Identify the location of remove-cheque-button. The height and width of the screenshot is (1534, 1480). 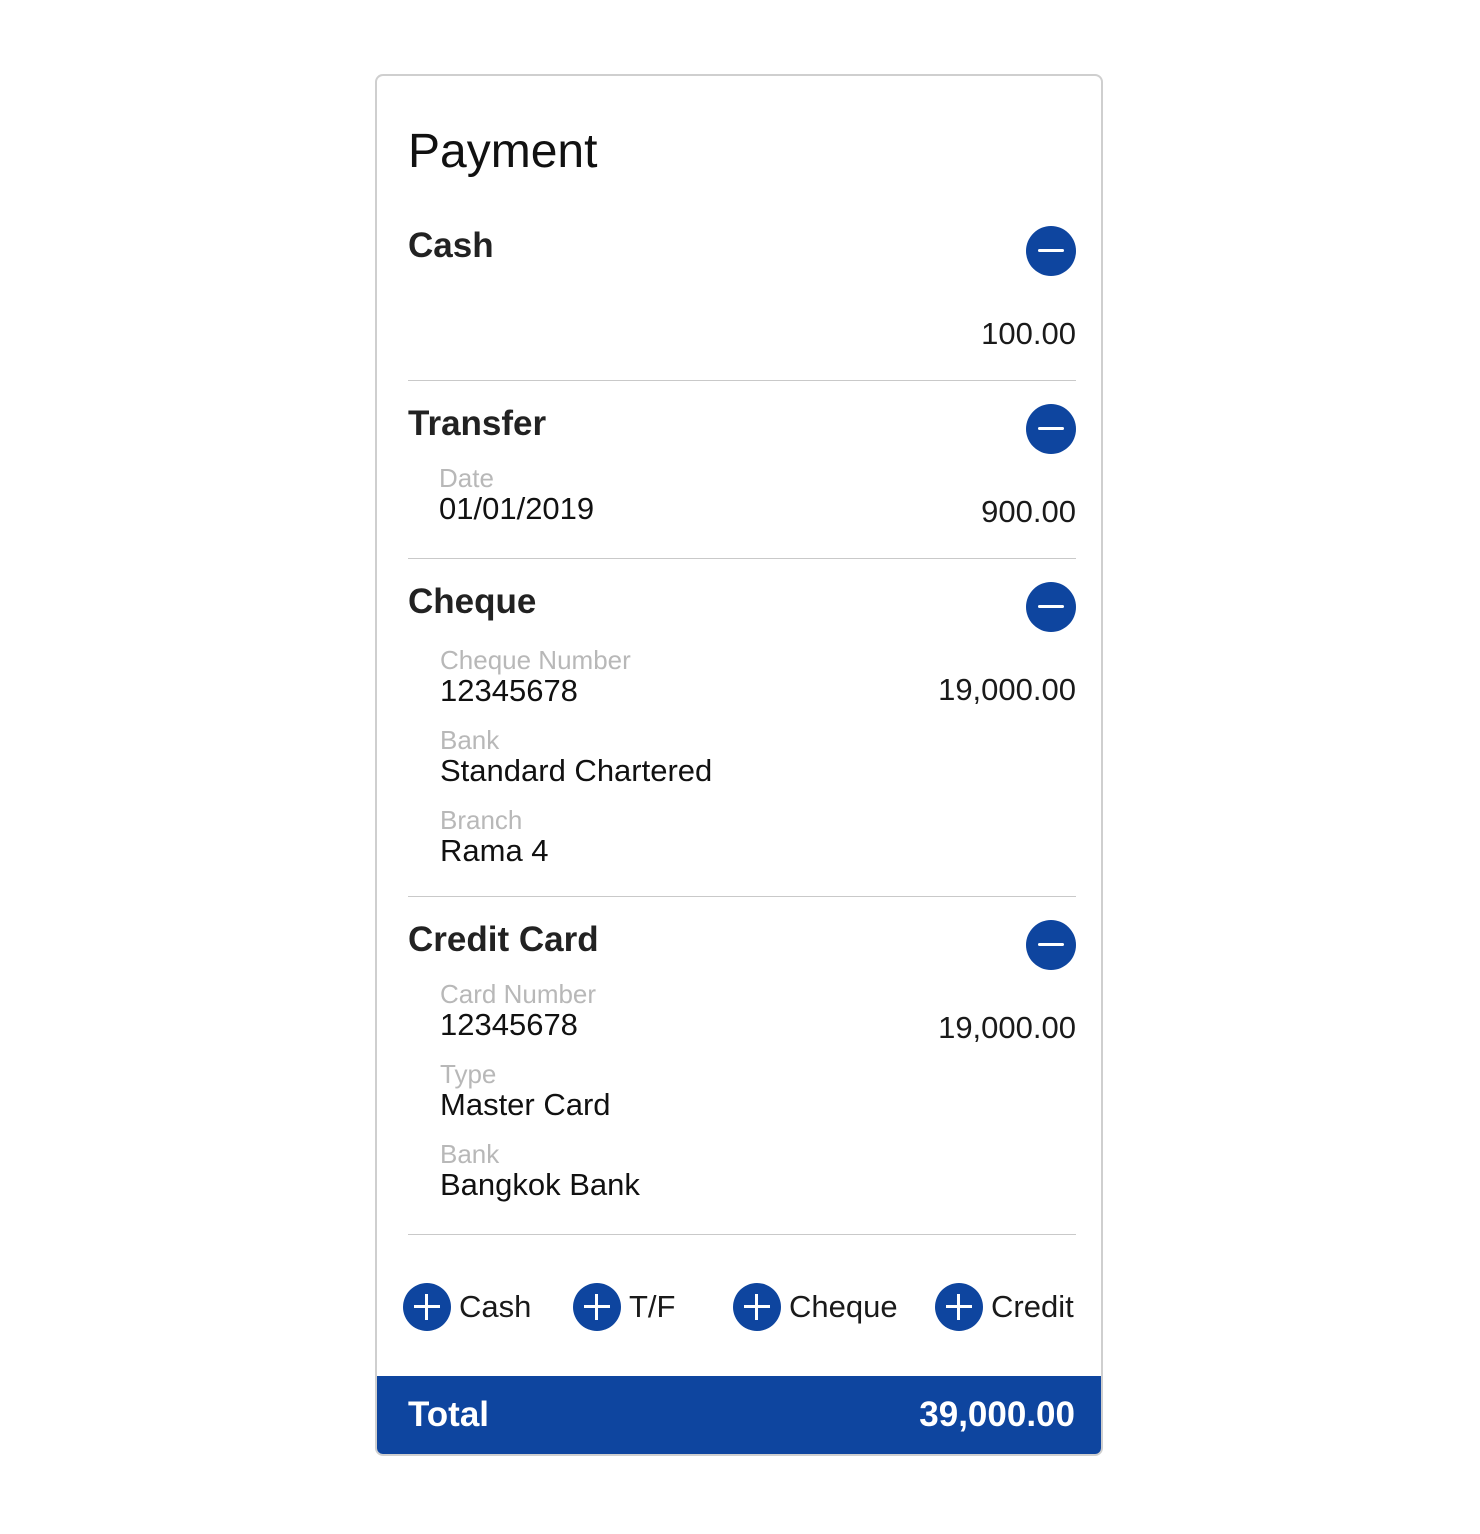
(1051, 607).